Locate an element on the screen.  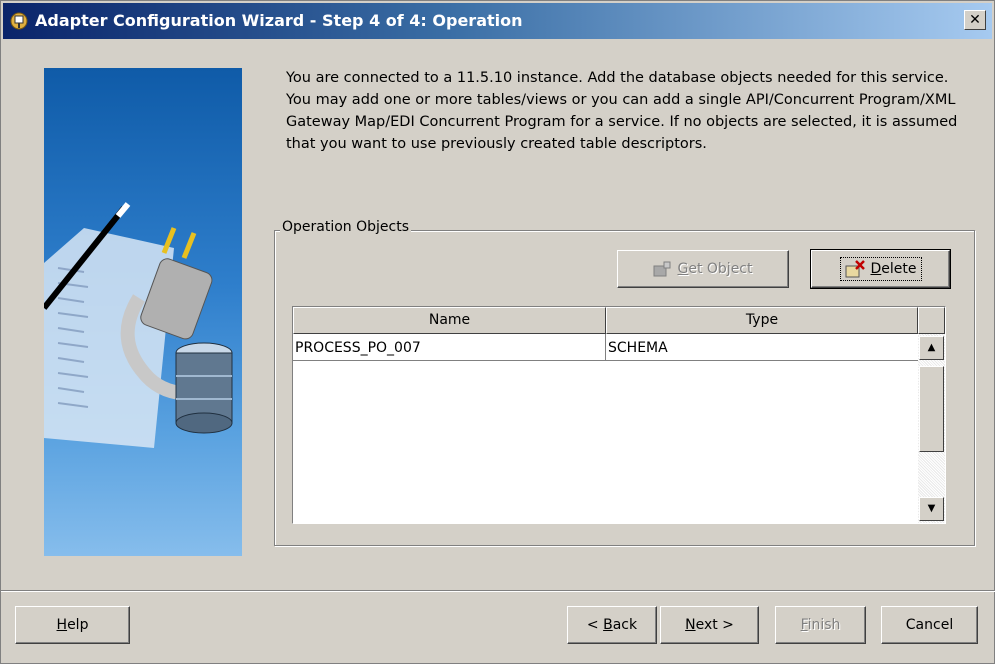
row-divider is located at coordinates (605, 360).